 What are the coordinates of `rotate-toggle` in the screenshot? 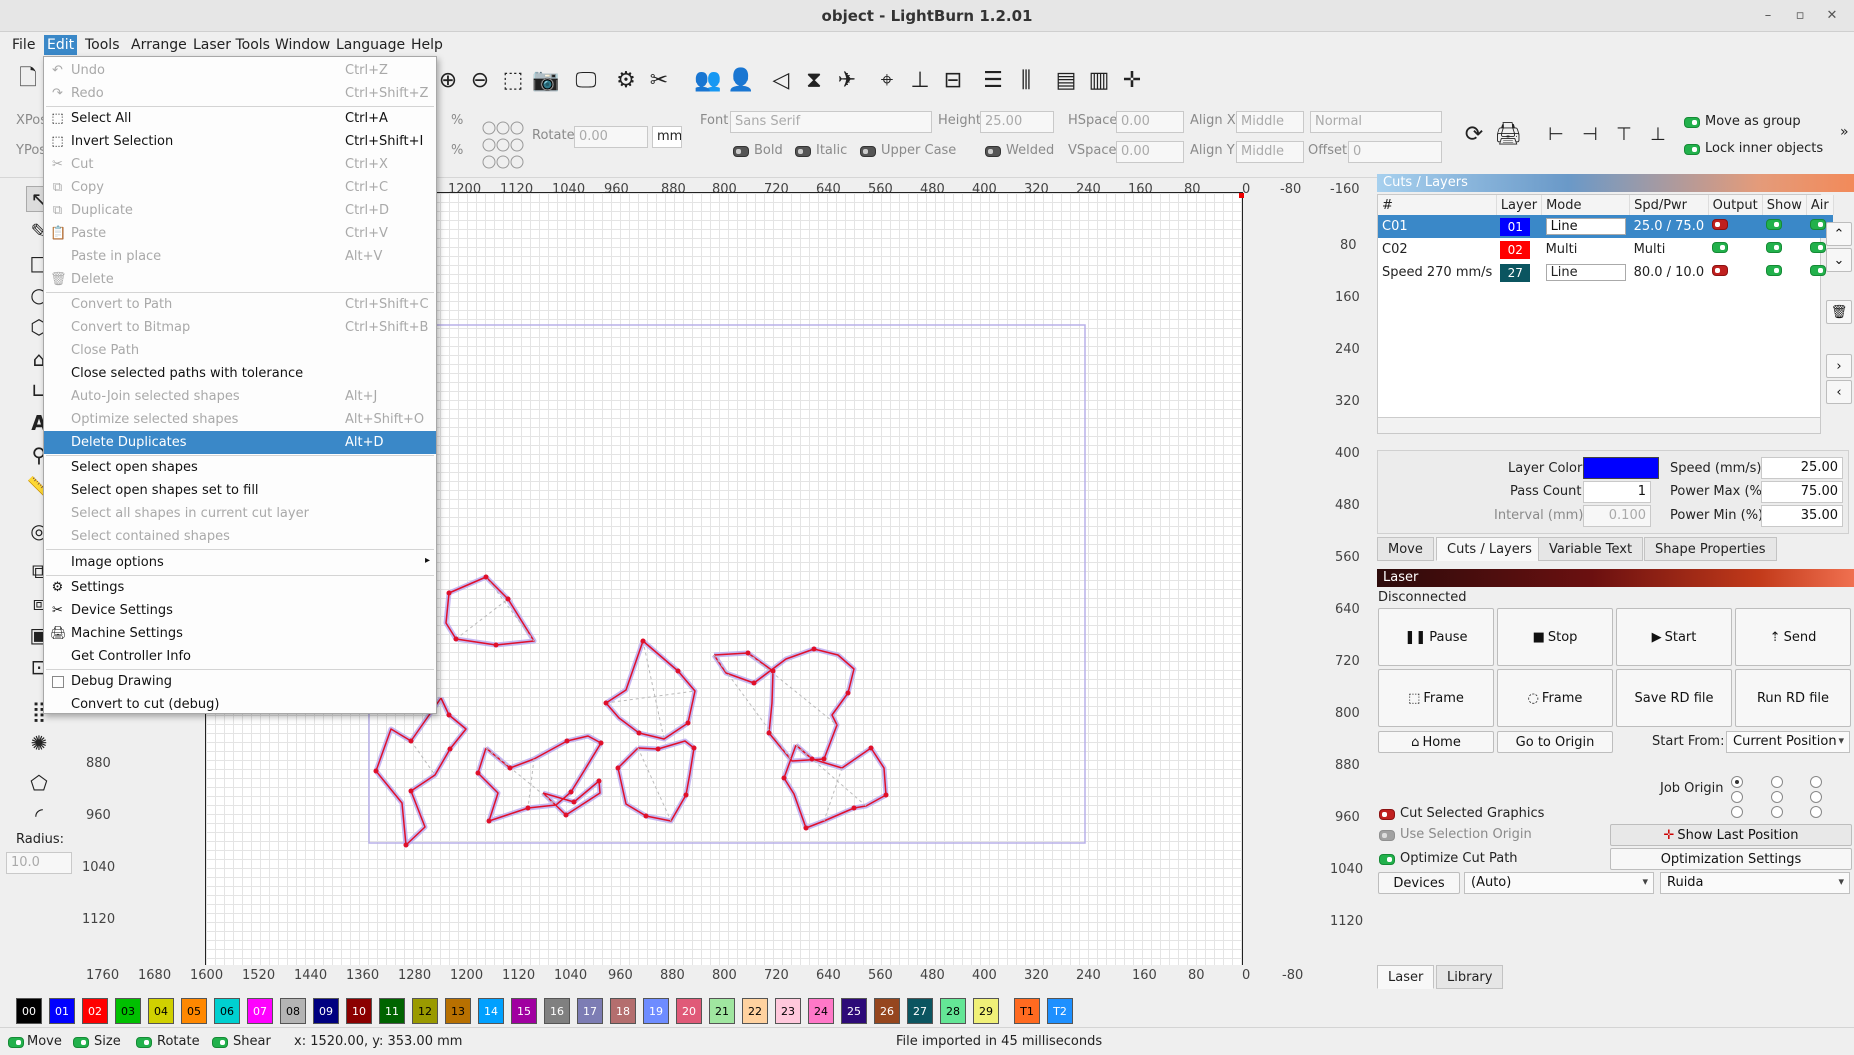 It's located at (144, 1042).